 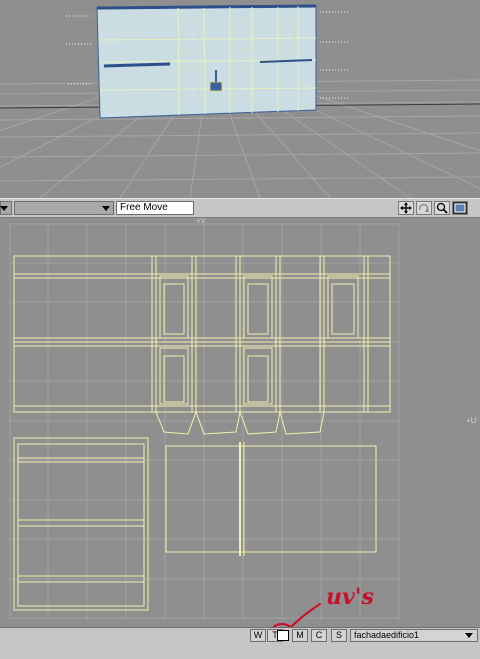 What do you see at coordinates (64, 208) in the screenshot?
I see `view-type-dropdown` at bounding box center [64, 208].